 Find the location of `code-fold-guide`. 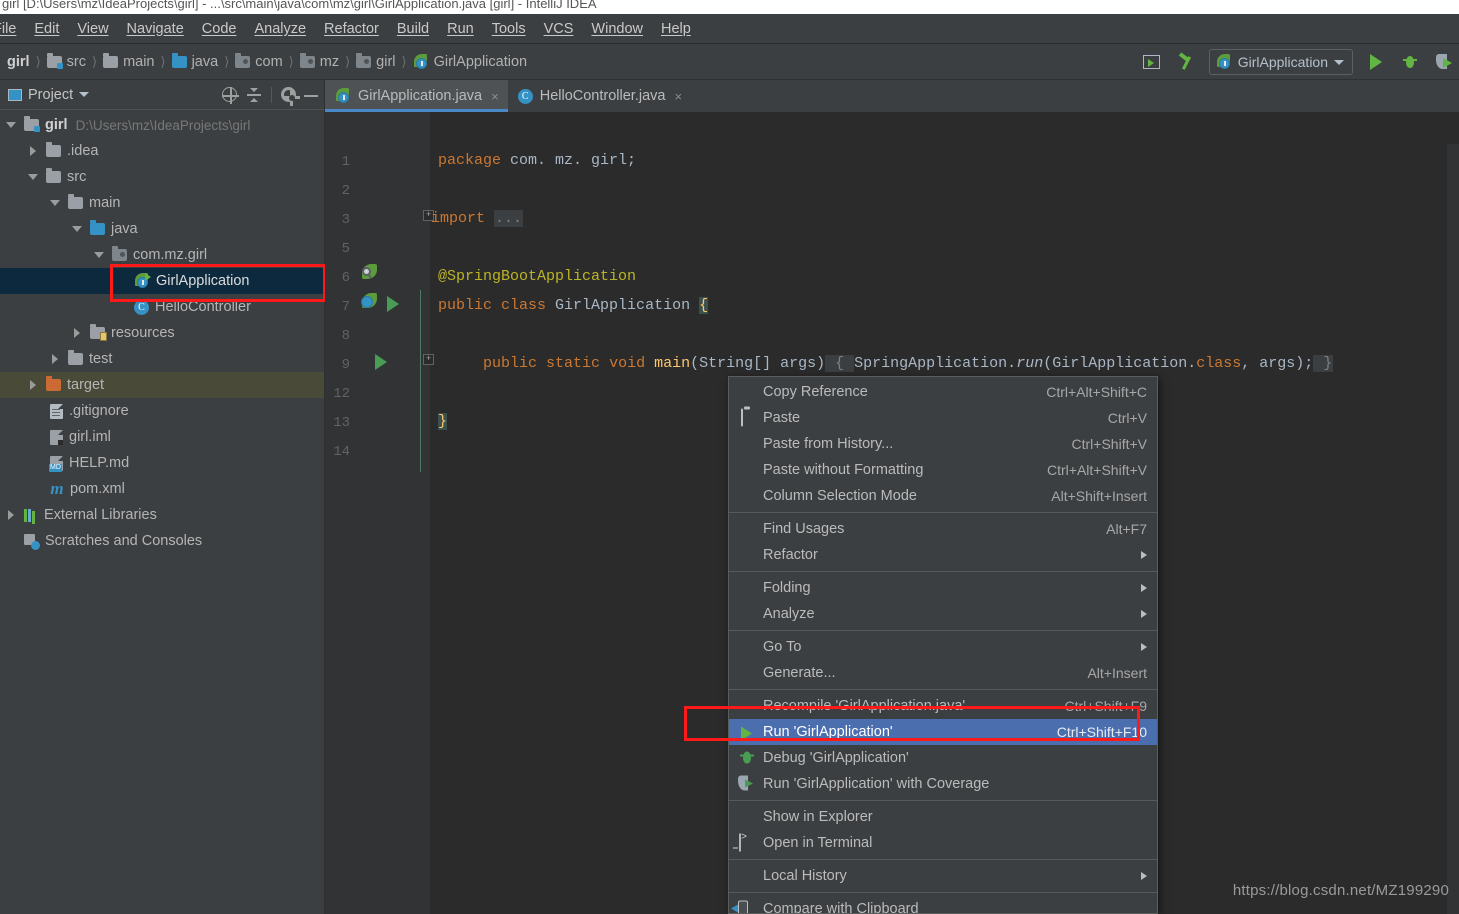

code-fold-guide is located at coordinates (420, 381).